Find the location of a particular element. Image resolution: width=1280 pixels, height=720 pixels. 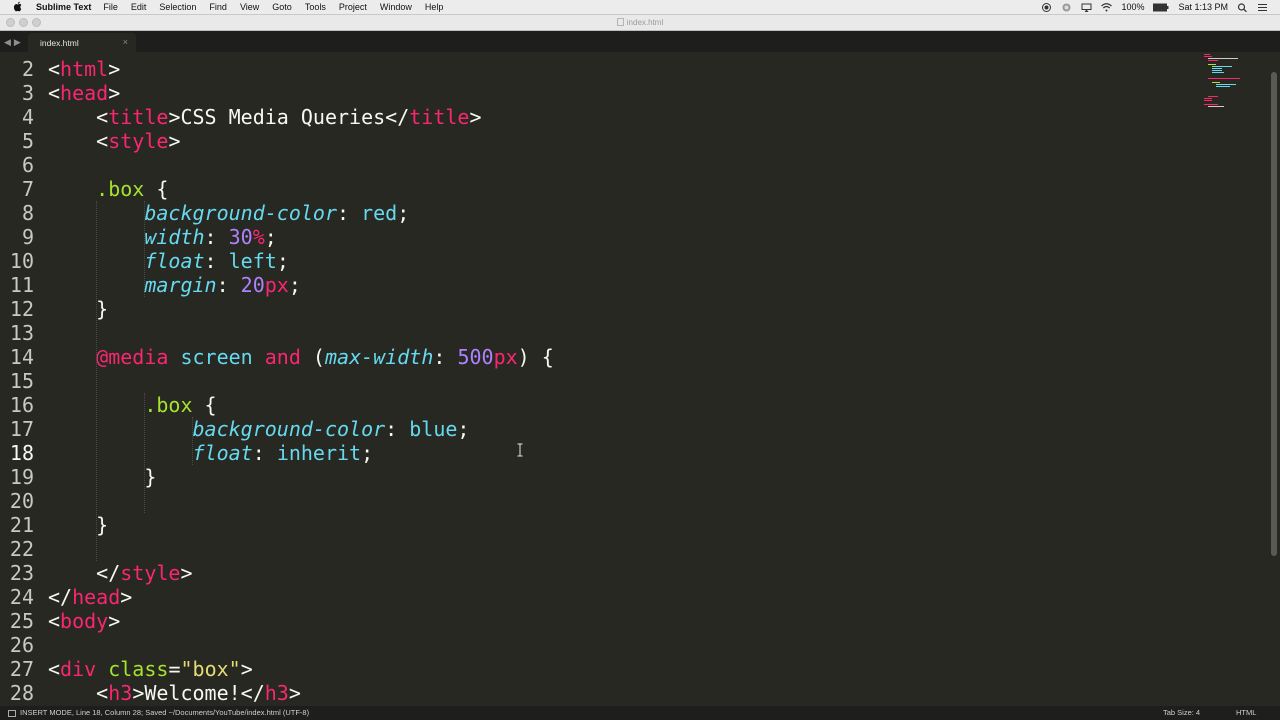

code-line: 19 } is located at coordinates (595, 477).